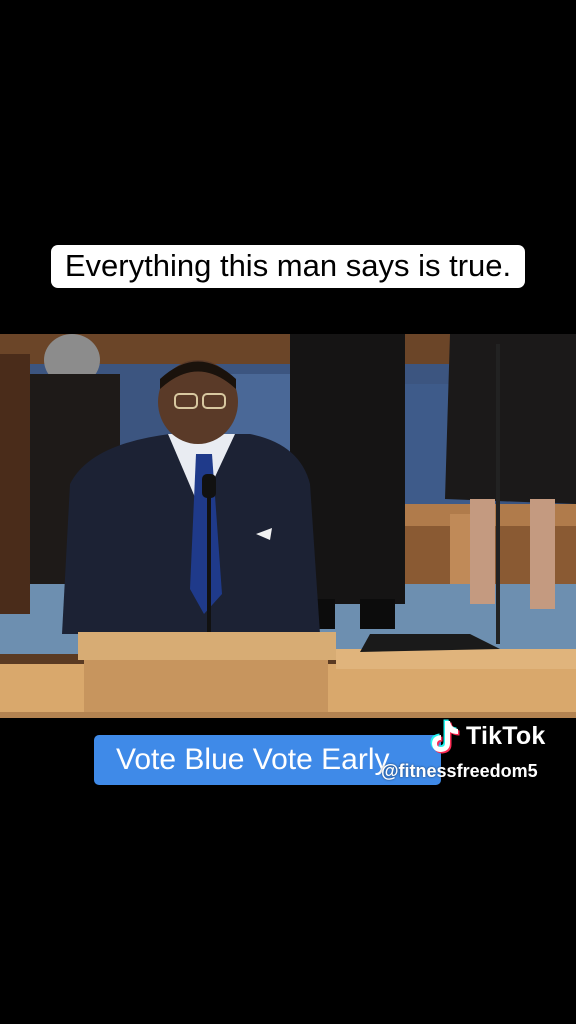 This screenshot has width=576, height=1024. Describe the element at coordinates (445, 736) in the screenshot. I see `tiktok-note-icon` at that location.